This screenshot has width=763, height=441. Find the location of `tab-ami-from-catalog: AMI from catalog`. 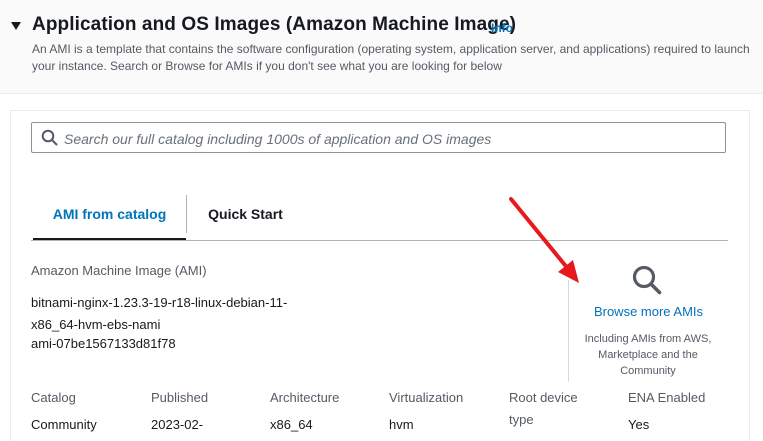

tab-ami-from-catalog: AMI from catalog is located at coordinates (109, 215).